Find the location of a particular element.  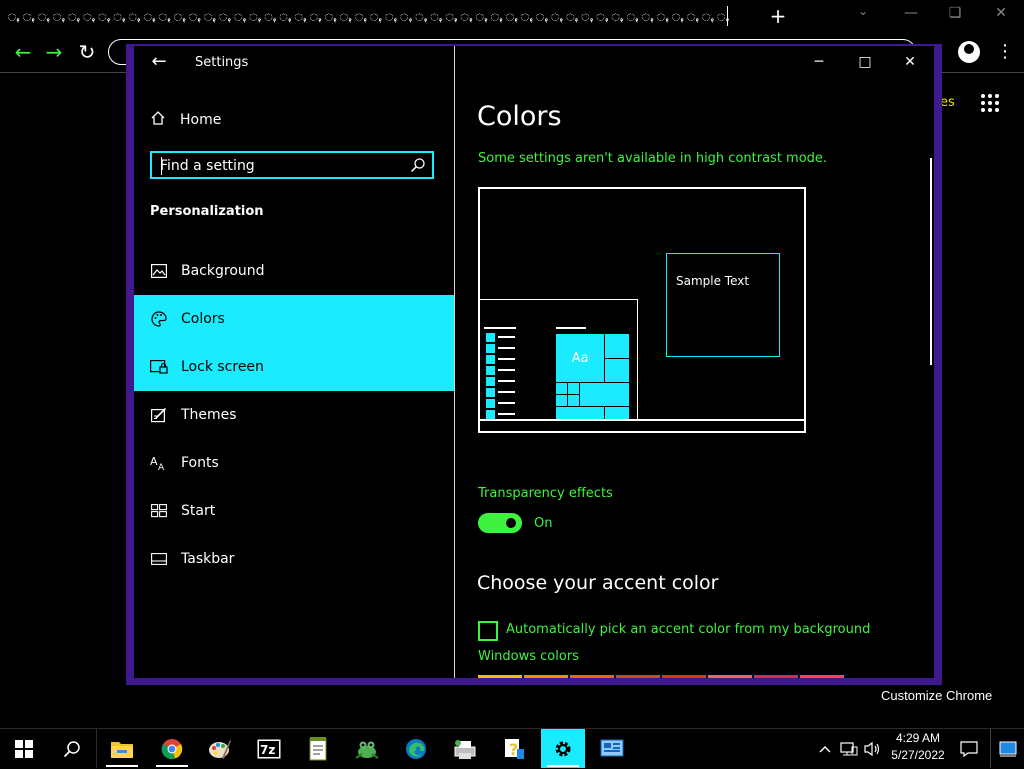

action-center-icon is located at coordinates (969, 748).